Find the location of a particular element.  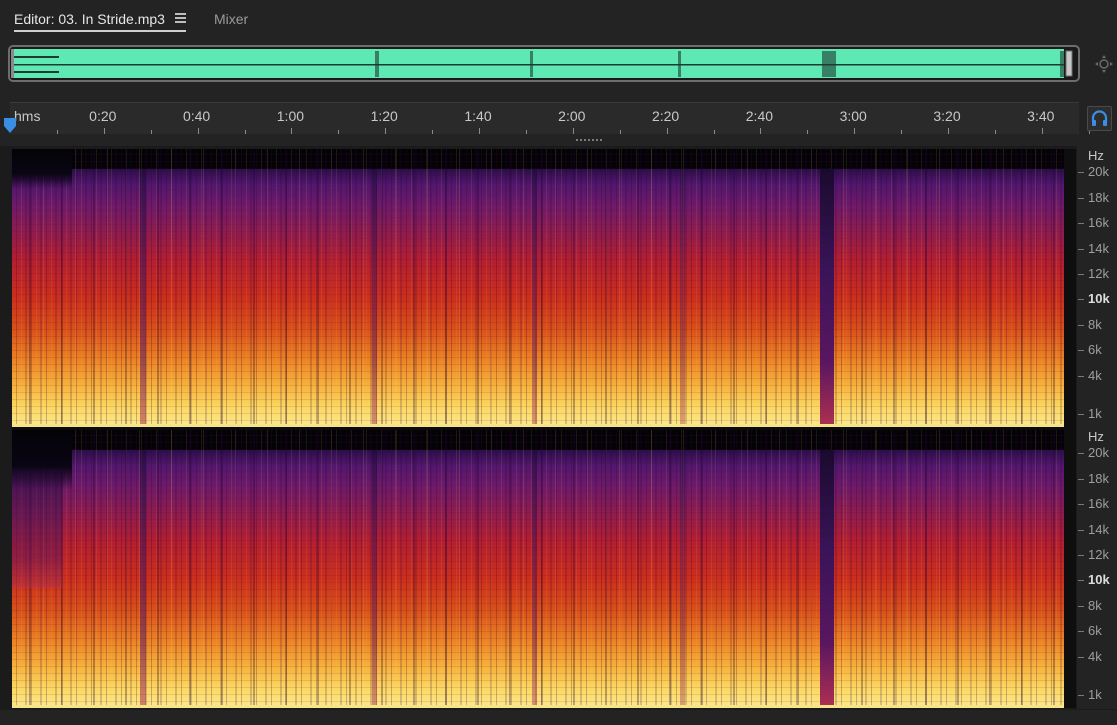

ruler-tick-label: 1:00 is located at coordinates (290, 116).